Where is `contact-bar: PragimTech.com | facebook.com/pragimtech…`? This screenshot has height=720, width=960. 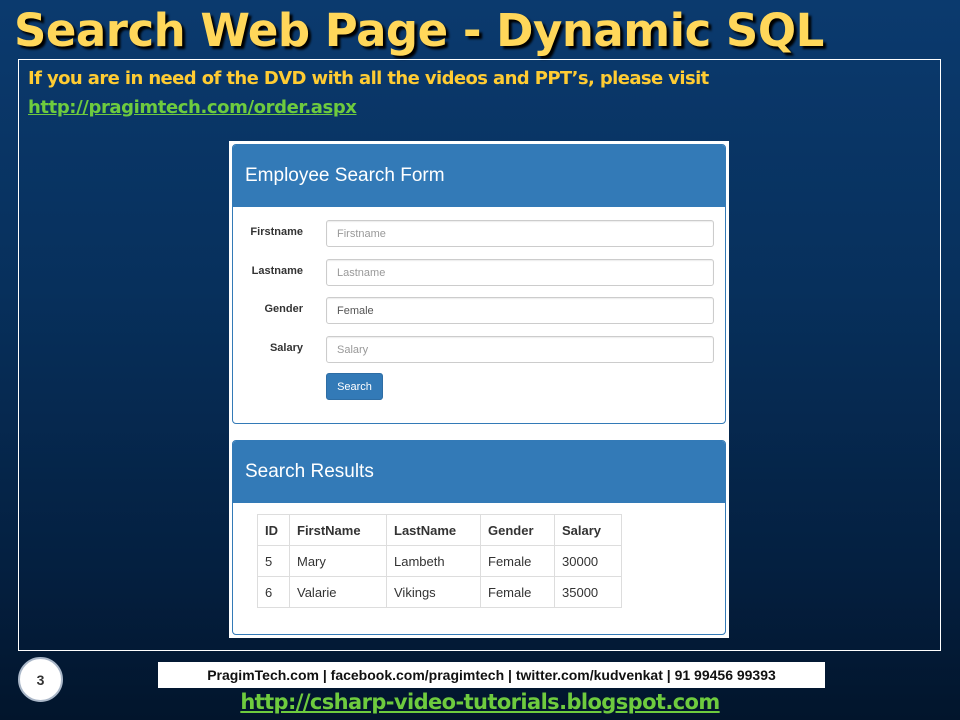 contact-bar: PragimTech.com | facebook.com/pragimtech… is located at coordinates (491, 675).